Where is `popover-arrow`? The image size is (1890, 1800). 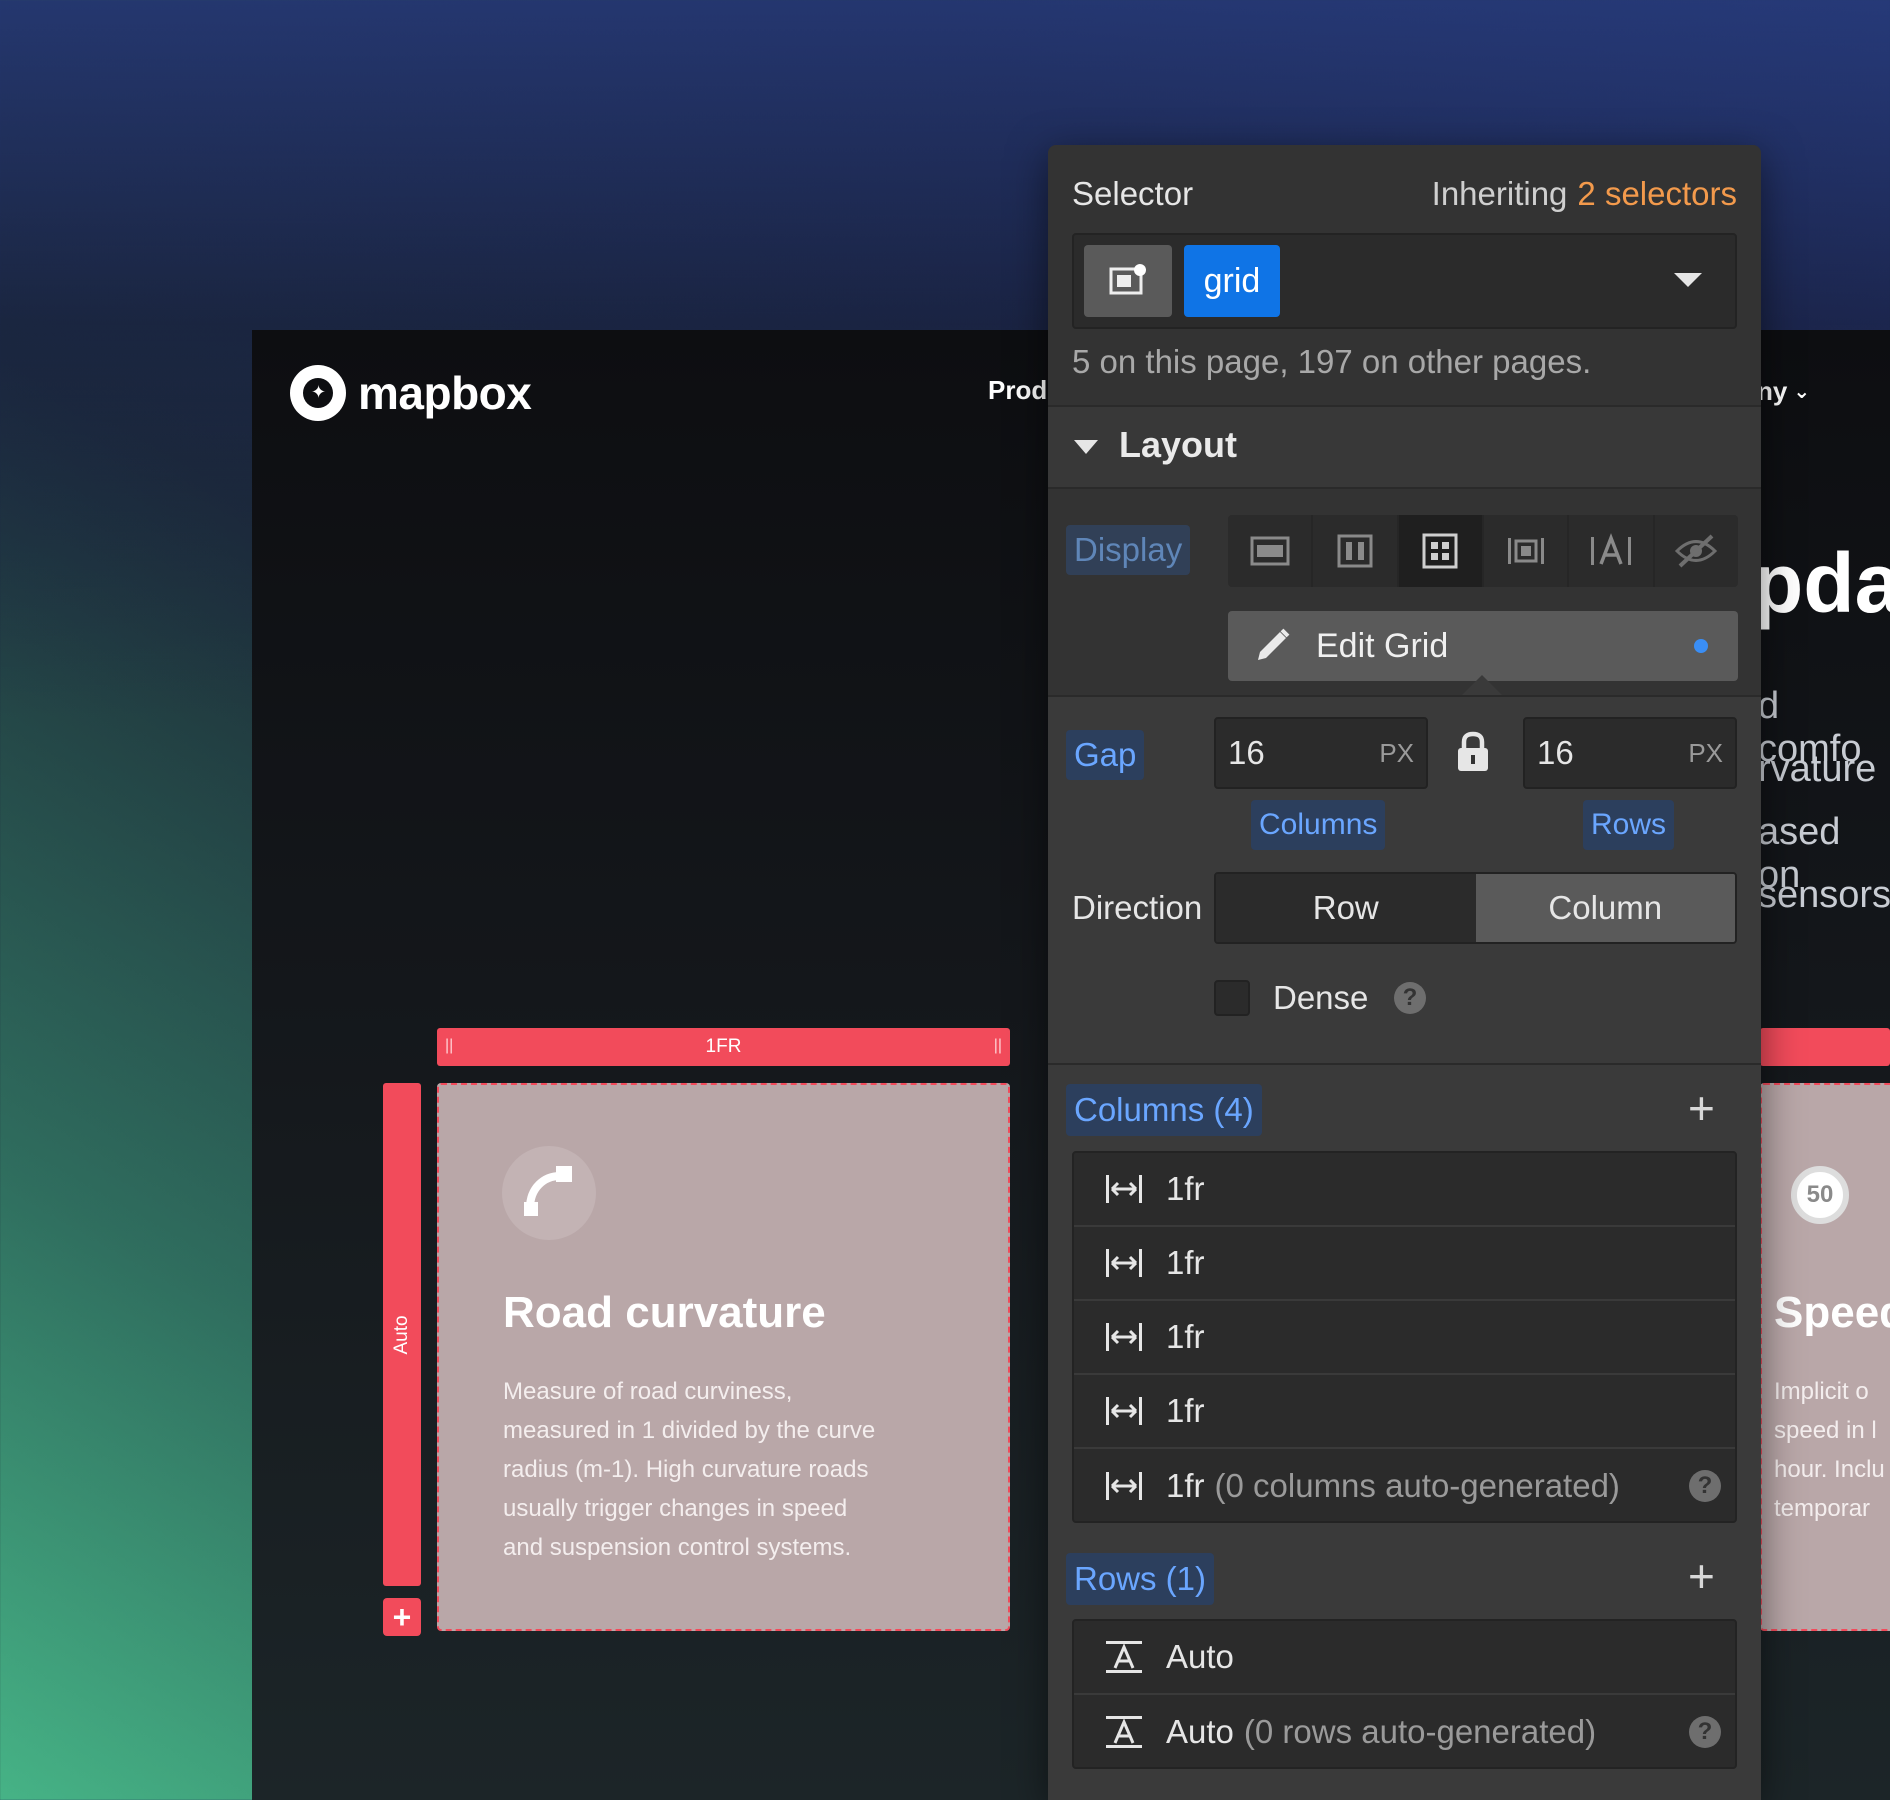
popover-arrow is located at coordinates (1482, 686).